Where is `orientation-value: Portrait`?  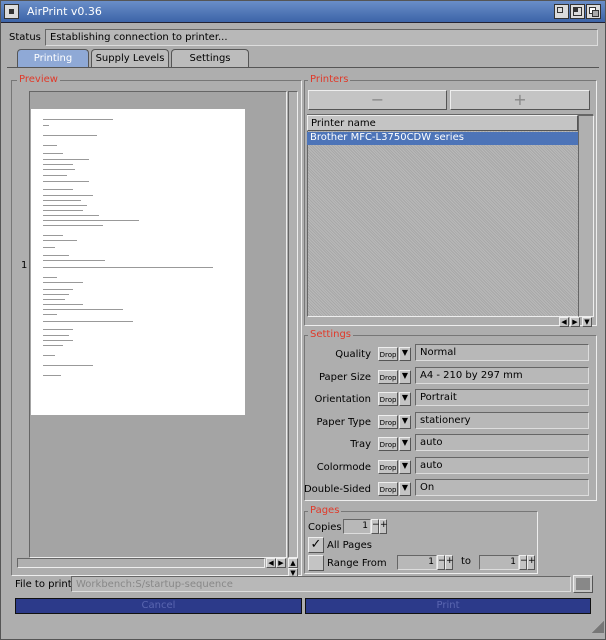 orientation-value: Portrait is located at coordinates (502, 397).